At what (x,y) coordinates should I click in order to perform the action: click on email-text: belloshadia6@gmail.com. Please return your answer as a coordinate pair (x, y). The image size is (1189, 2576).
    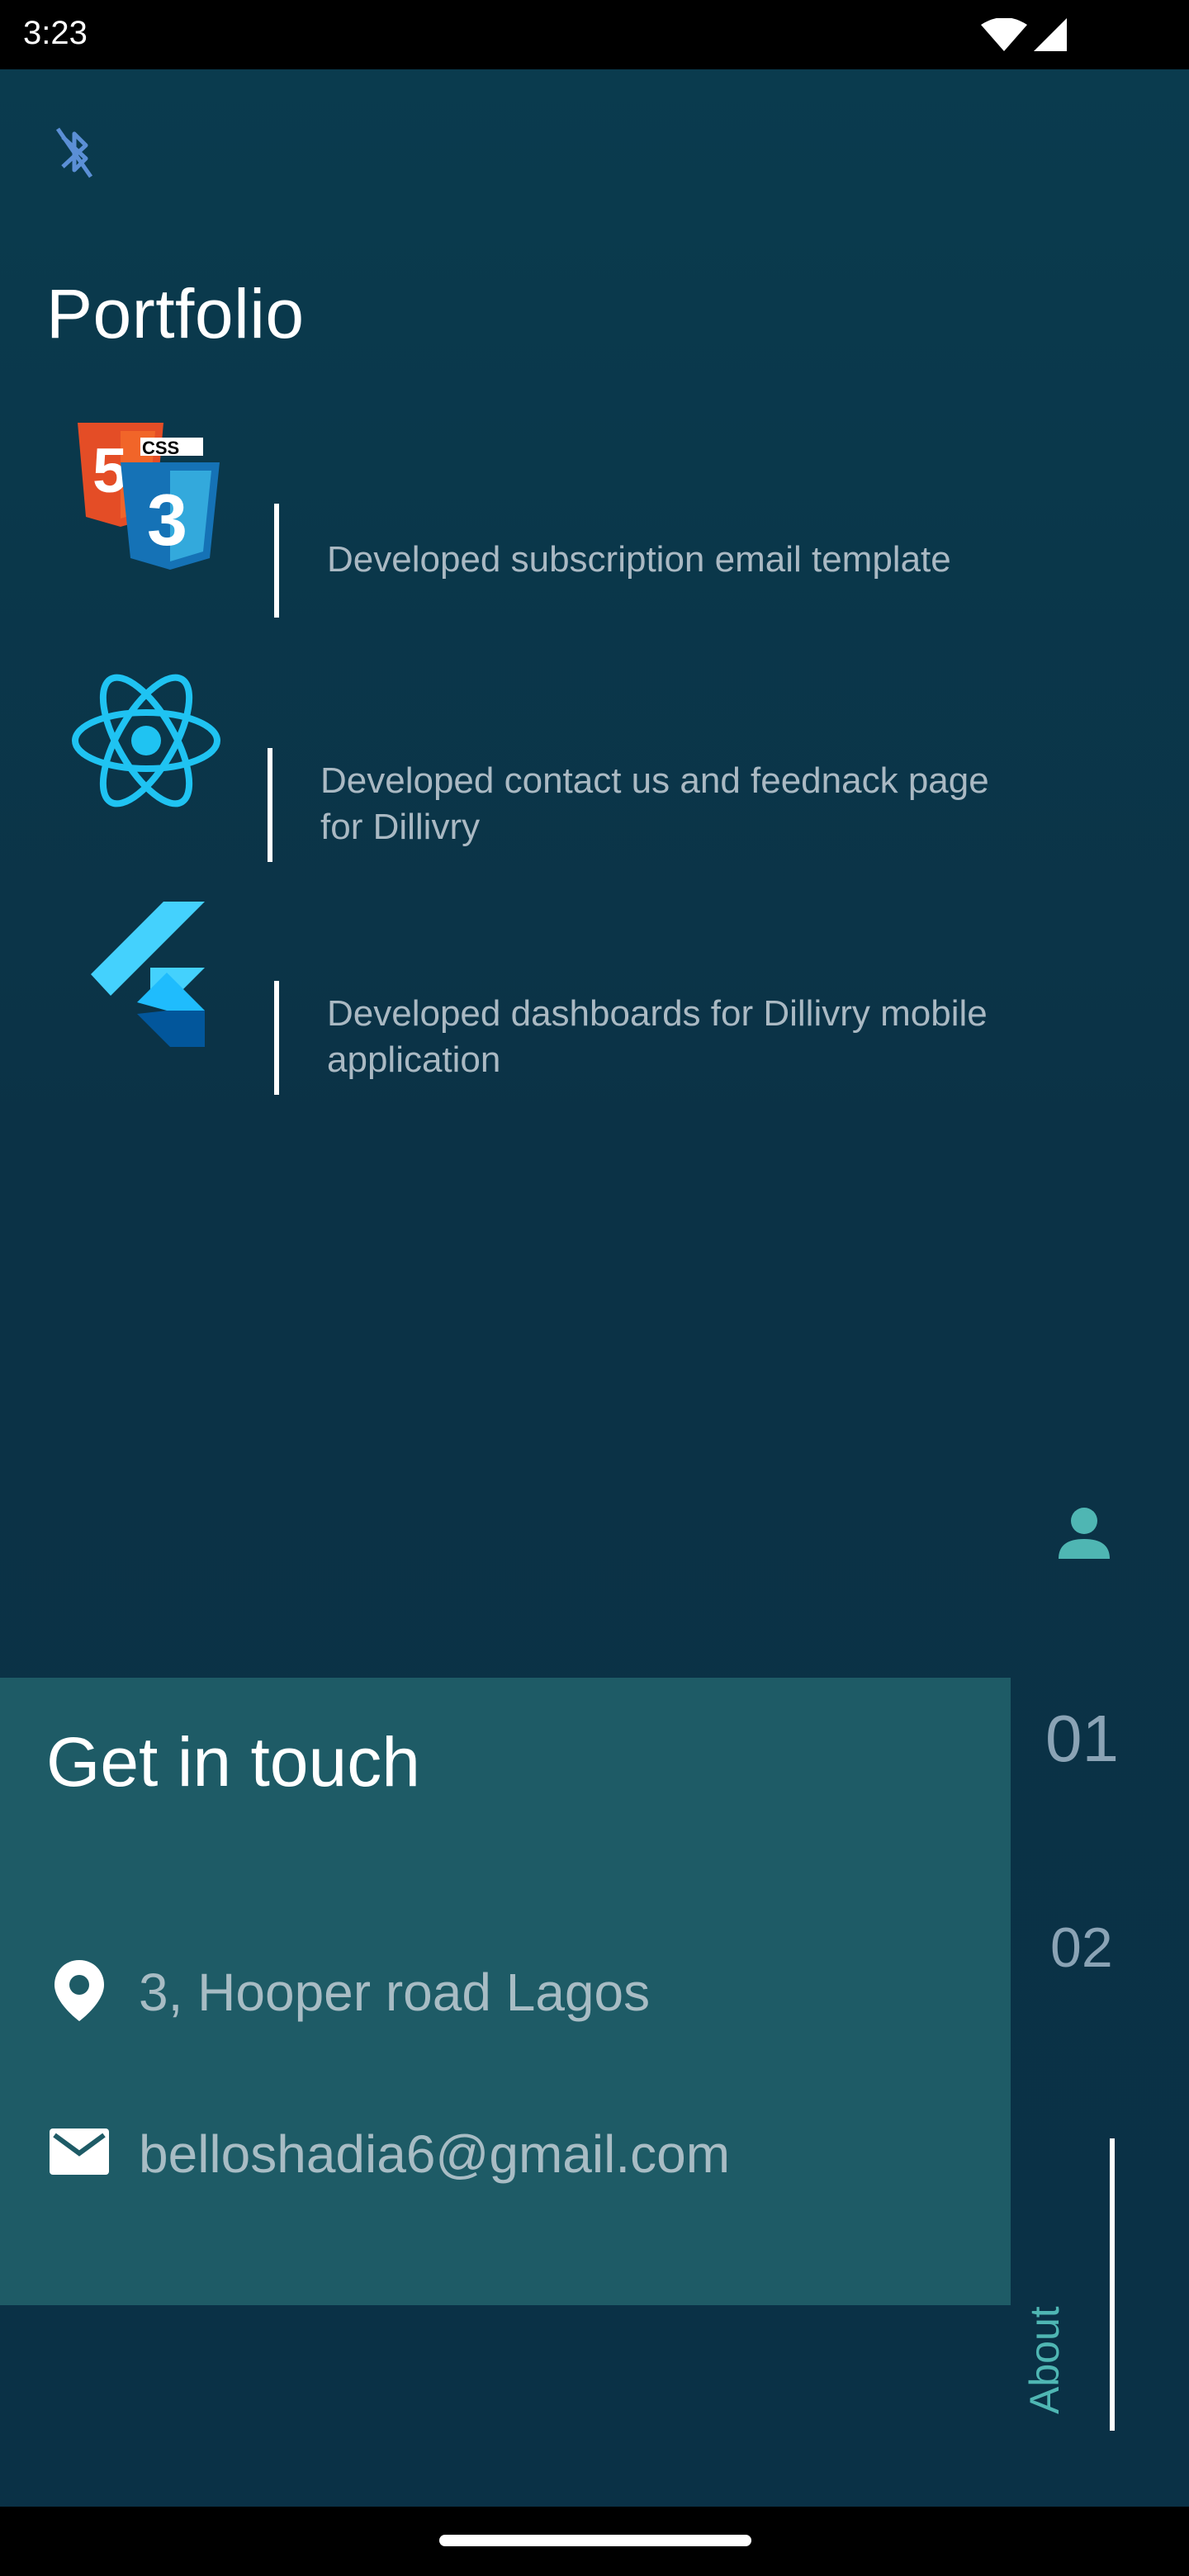
    Looking at the image, I should click on (434, 2154).